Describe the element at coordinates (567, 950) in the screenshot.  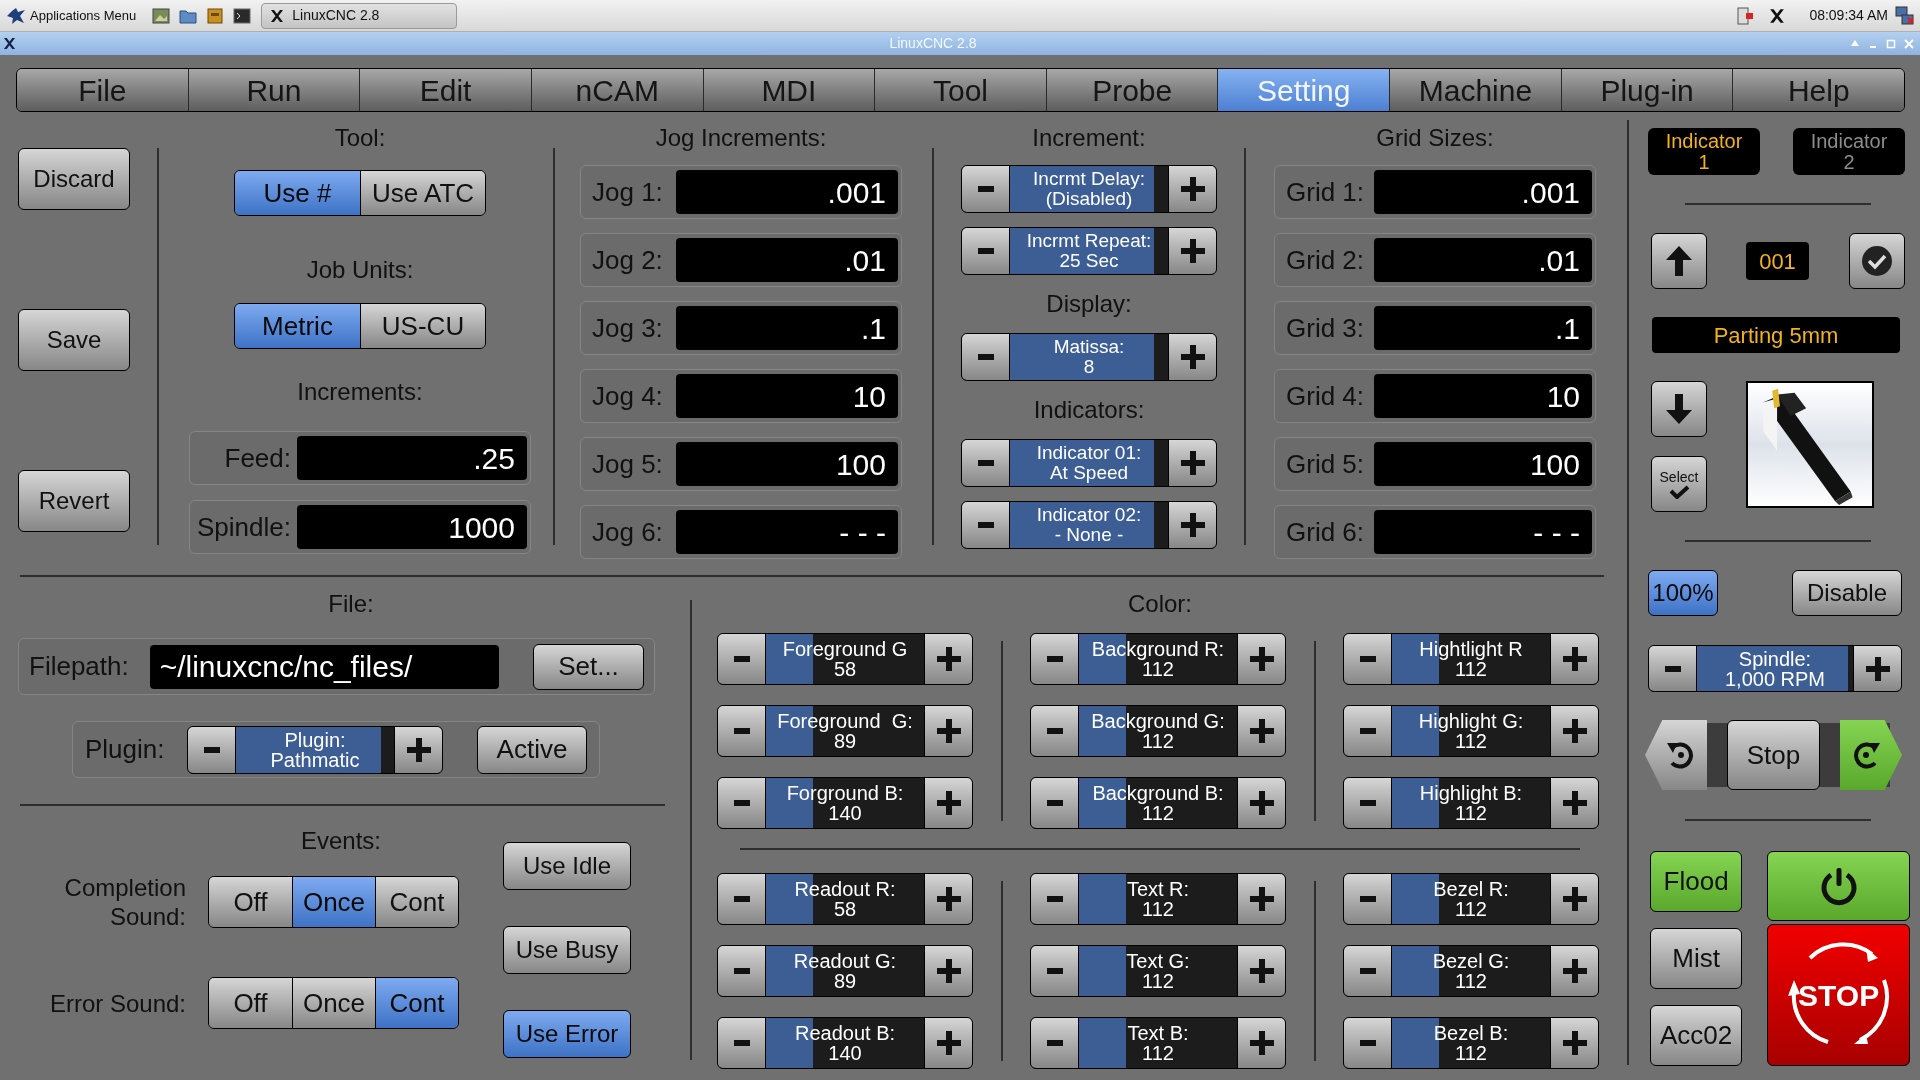
I see `event-button: Use Busy` at that location.